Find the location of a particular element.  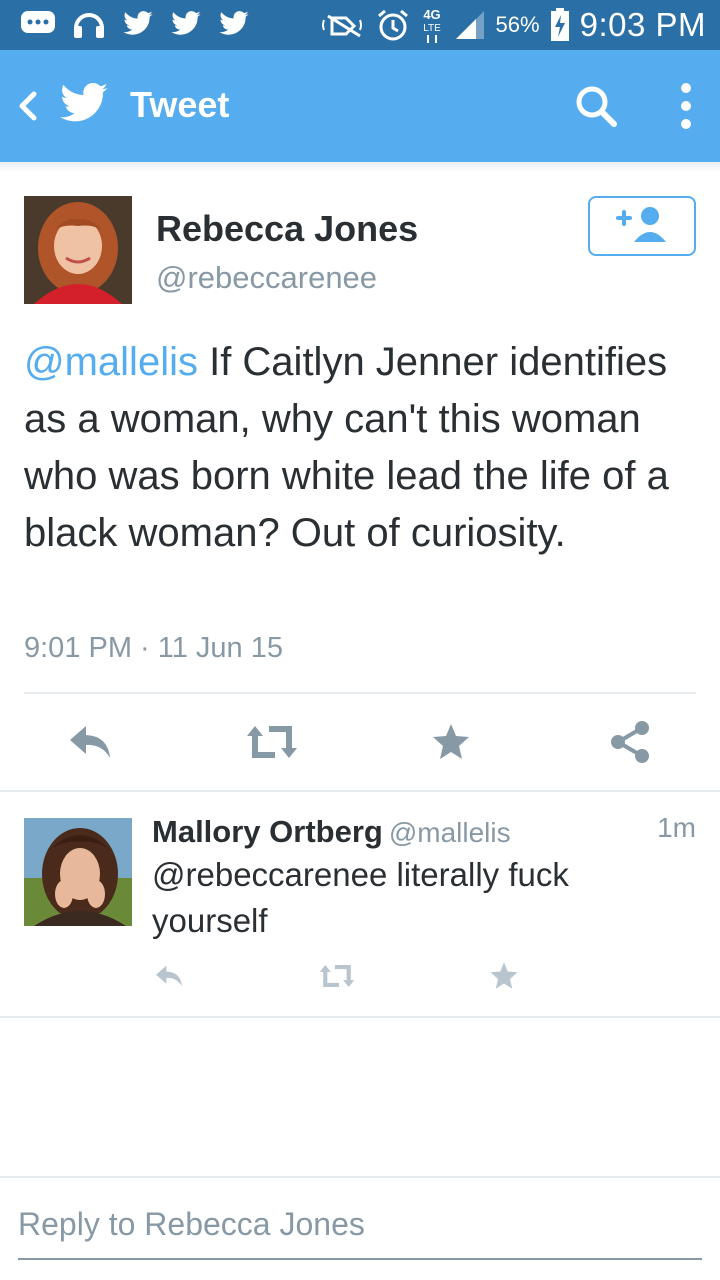

reply-composer is located at coordinates (360, 1230).